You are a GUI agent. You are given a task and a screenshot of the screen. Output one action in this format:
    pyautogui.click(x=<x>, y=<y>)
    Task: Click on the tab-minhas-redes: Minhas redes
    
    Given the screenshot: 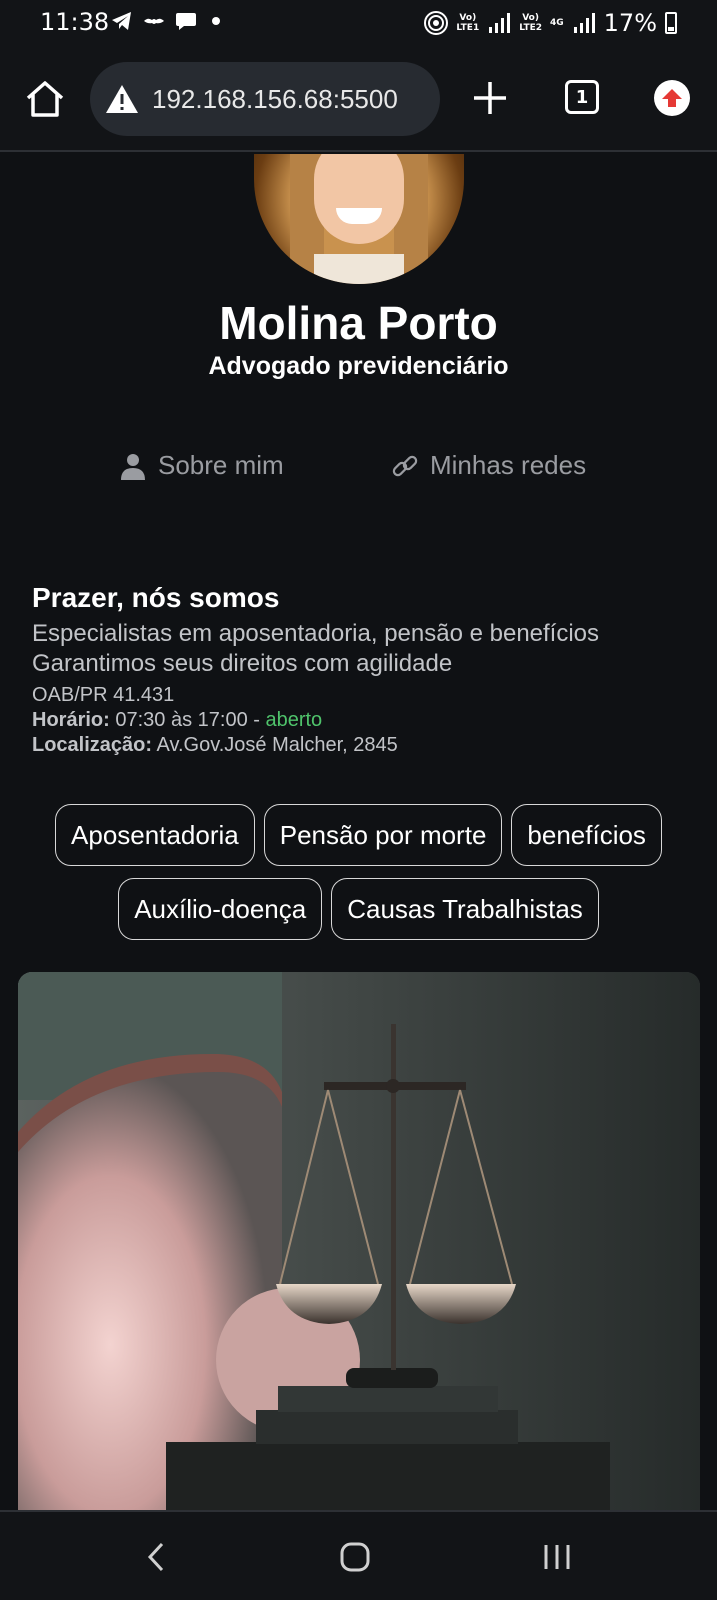 What is the action you would take?
    pyautogui.click(x=488, y=465)
    